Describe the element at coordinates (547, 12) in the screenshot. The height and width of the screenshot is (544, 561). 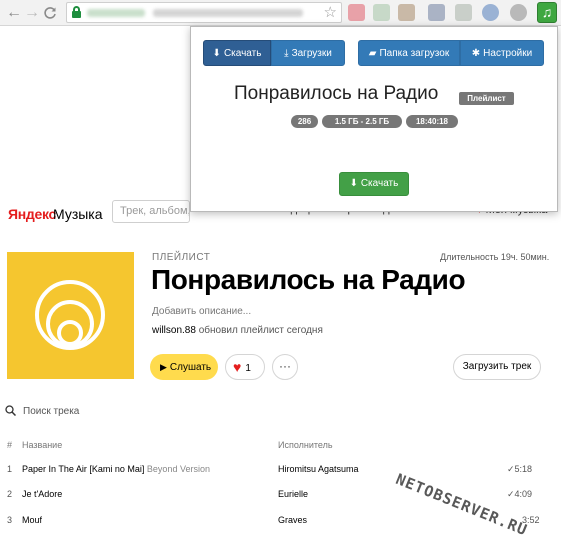
I see `music-extension-icon: ♫` at that location.